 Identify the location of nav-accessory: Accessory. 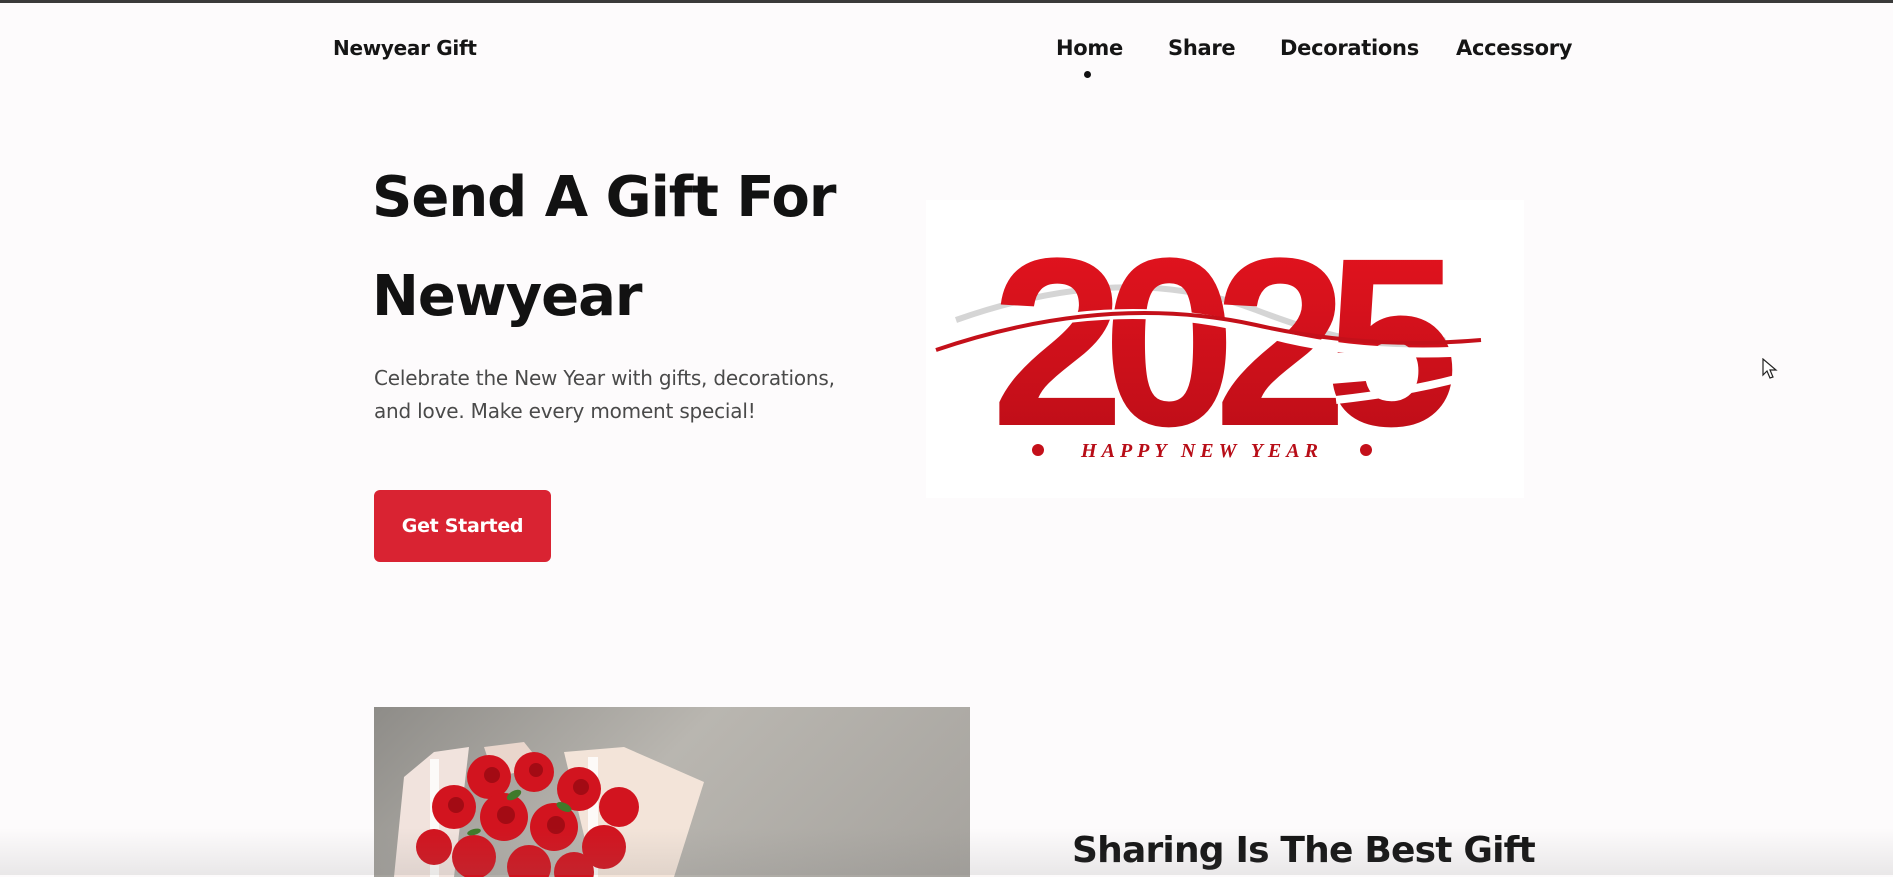
(1514, 48).